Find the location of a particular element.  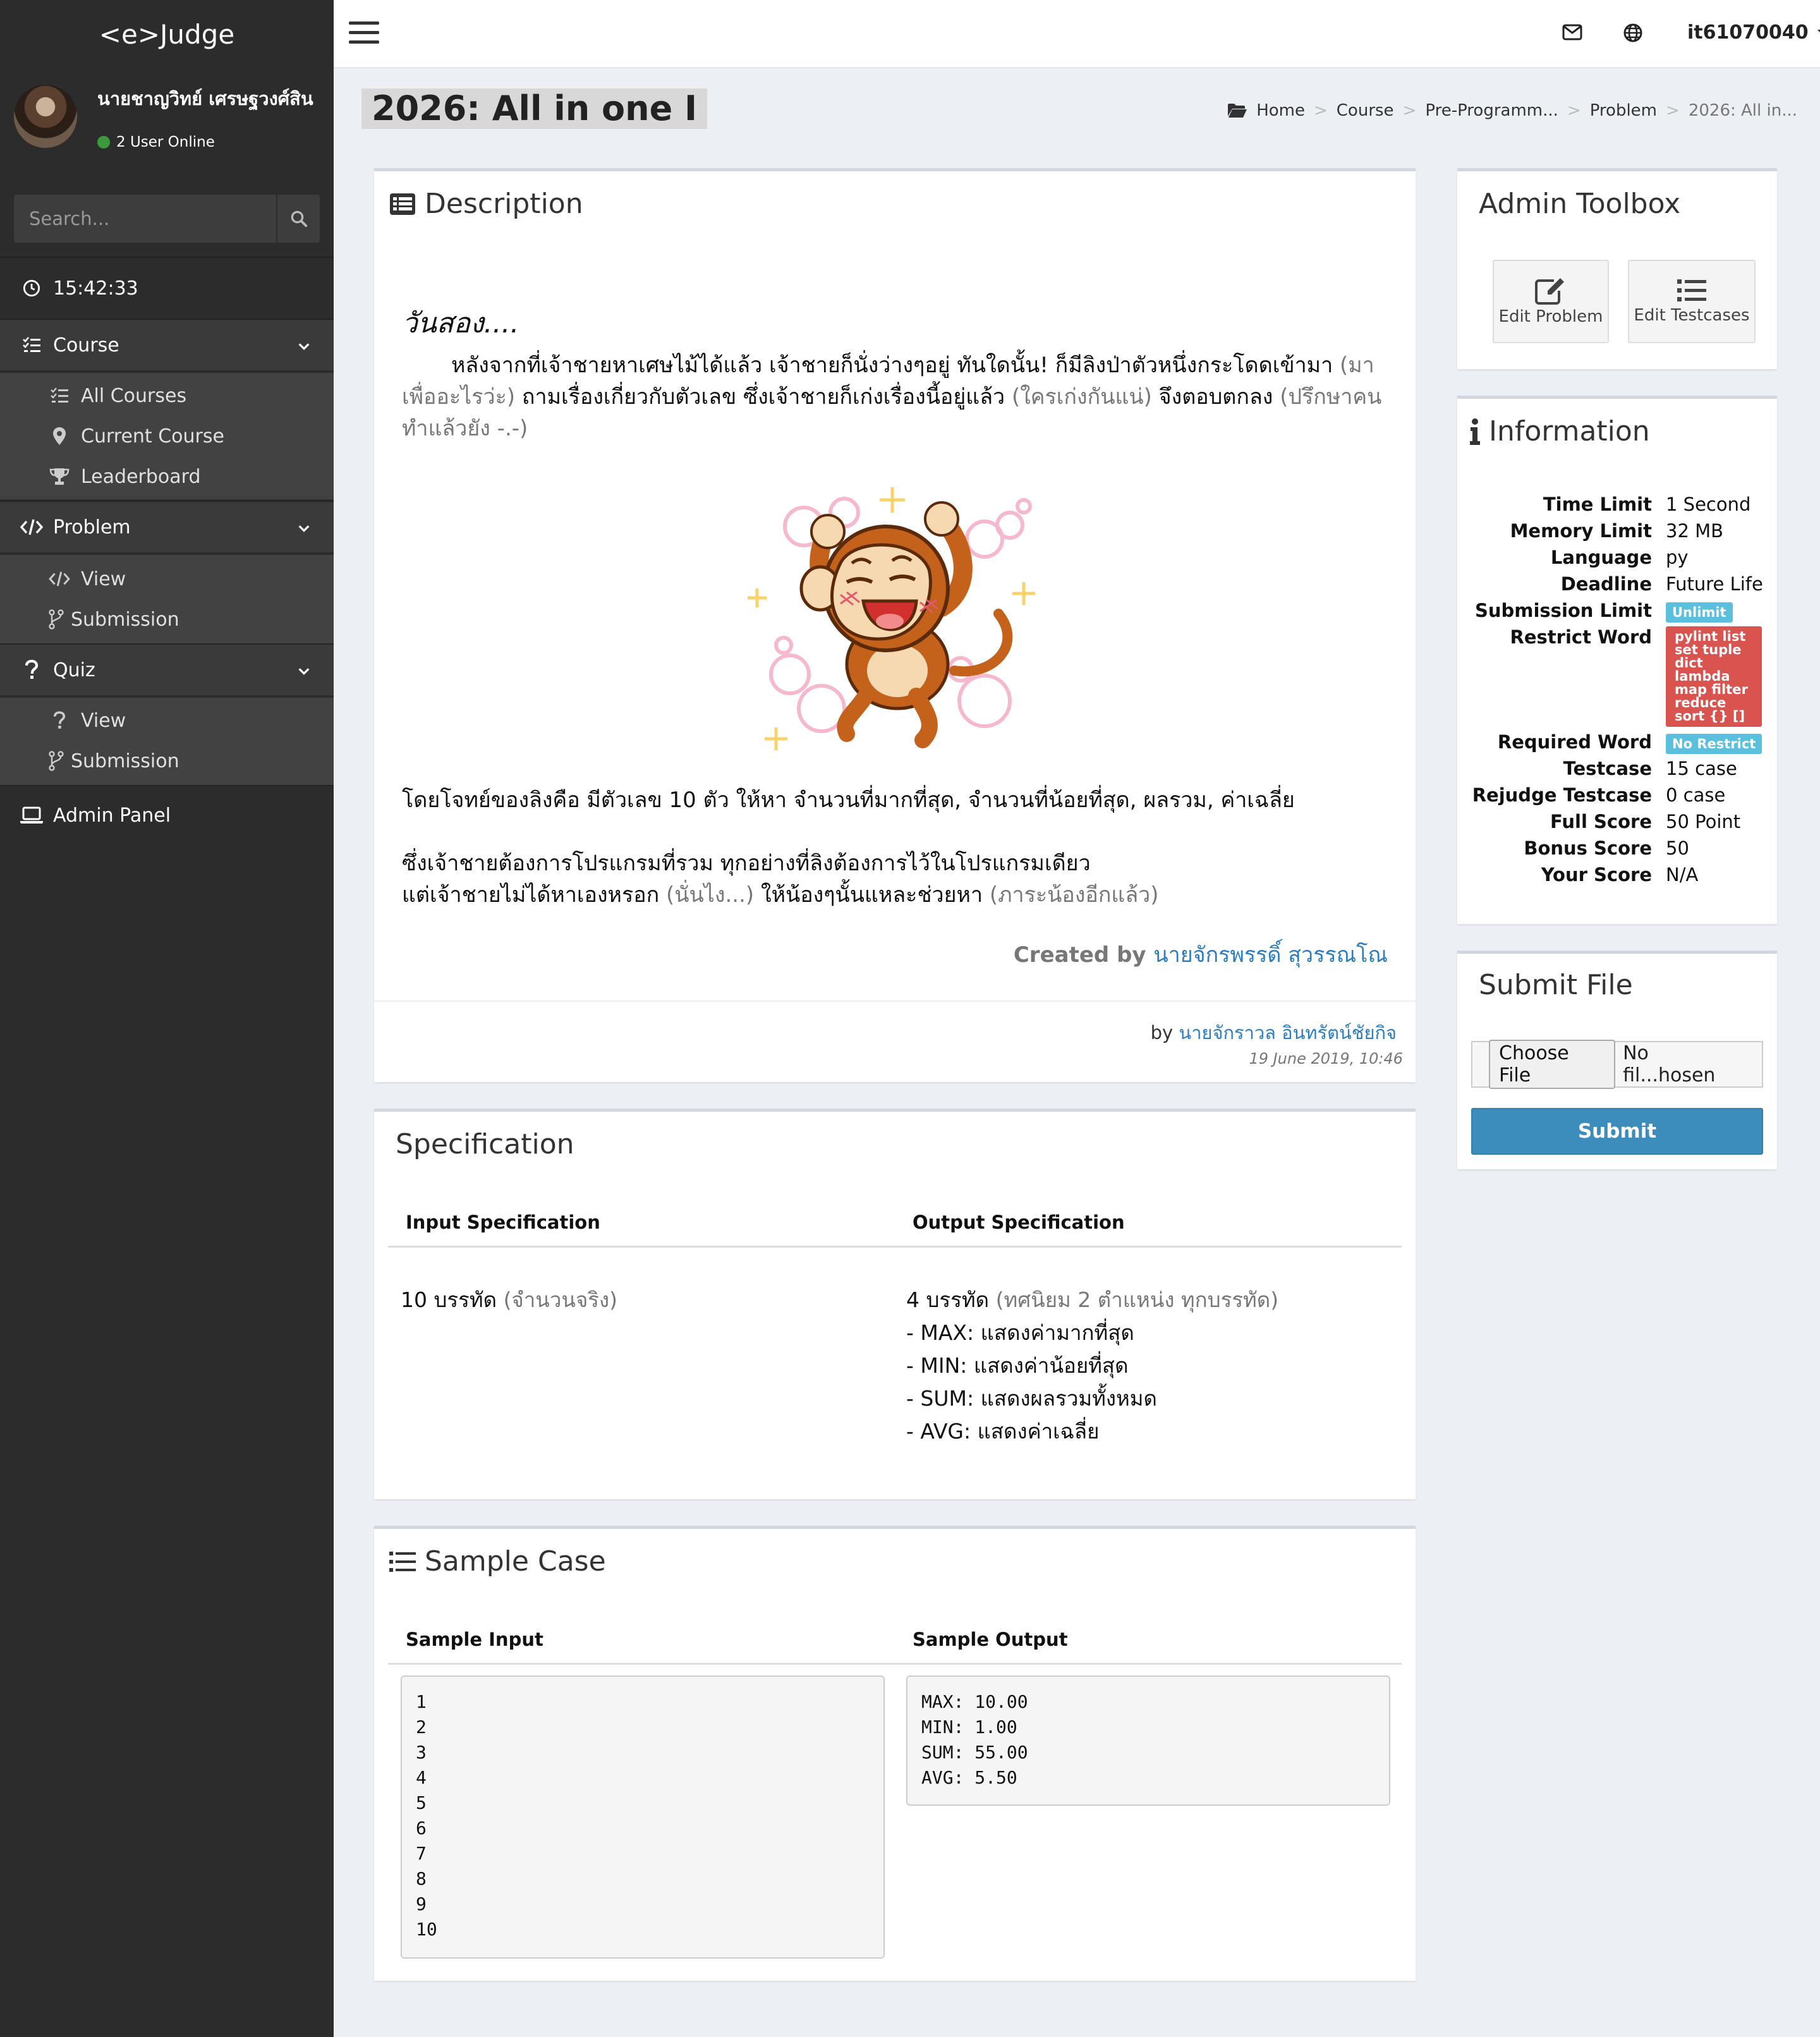

information-header: Information is located at coordinates (1560, 431).